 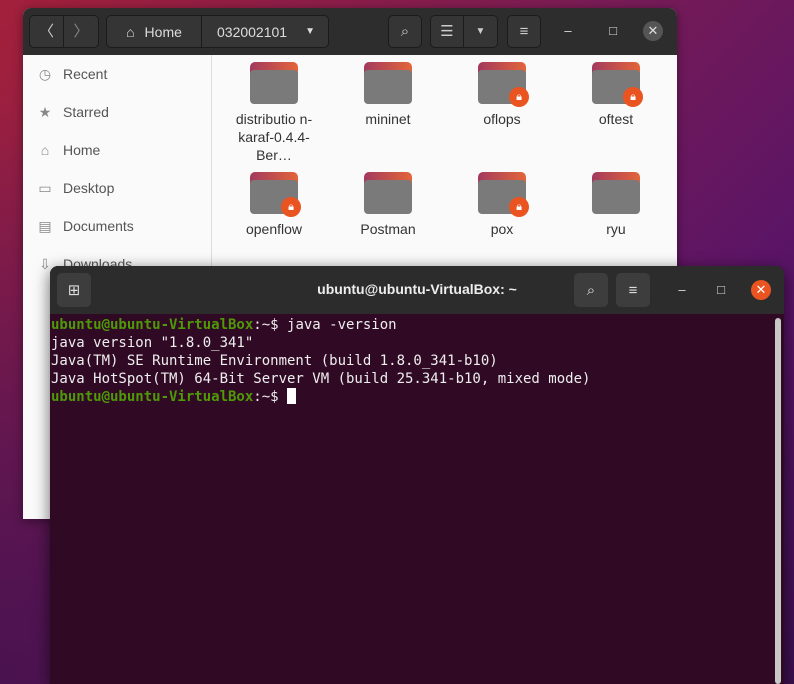 I want to click on path-bar: ⌂ Home 032002101 ▼, so click(x=217, y=31).